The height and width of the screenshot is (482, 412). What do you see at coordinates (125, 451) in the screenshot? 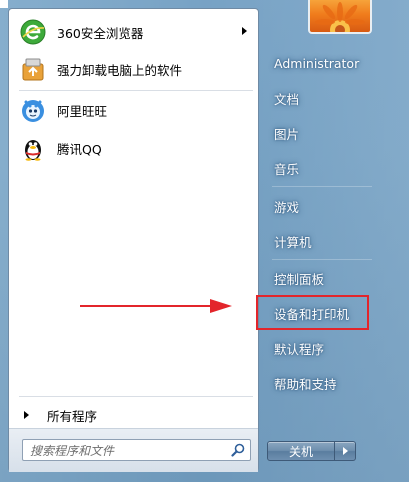
I see `search-input` at bounding box center [125, 451].